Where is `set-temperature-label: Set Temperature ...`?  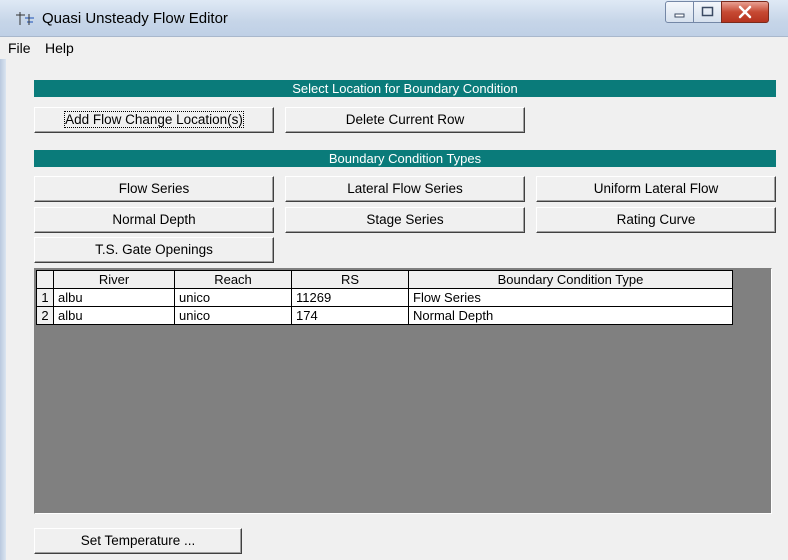
set-temperature-label: Set Temperature ... is located at coordinates (138, 540).